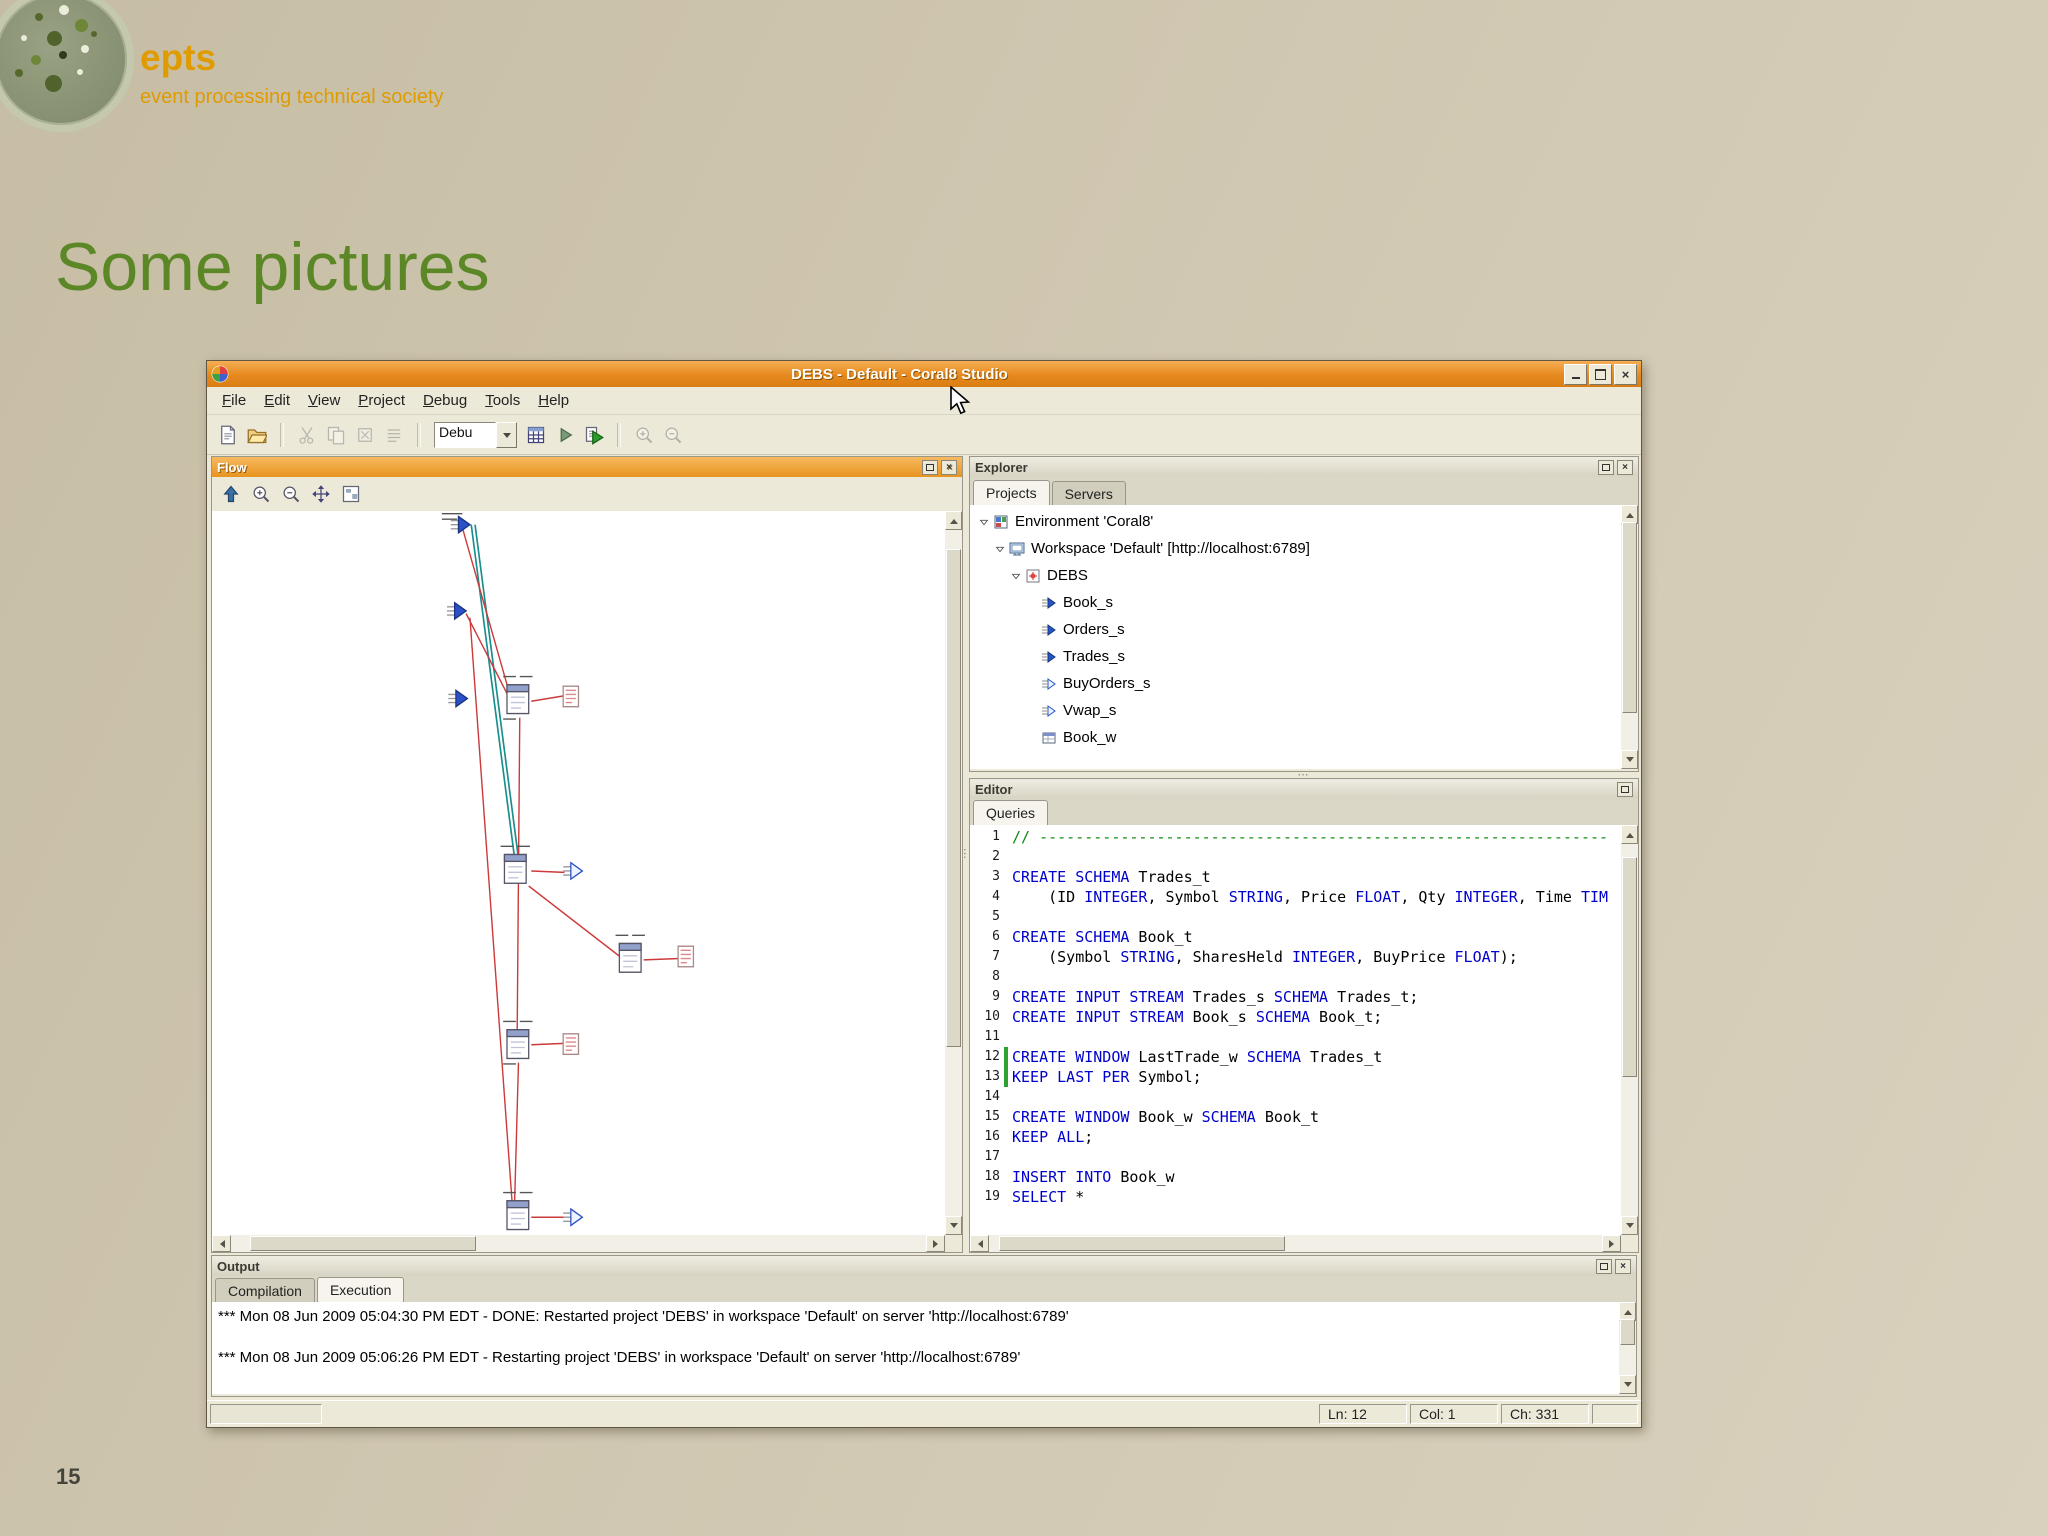 The height and width of the screenshot is (1536, 2048). What do you see at coordinates (965, 853) in the screenshot?
I see `vertical-splitter: ⋯` at bounding box center [965, 853].